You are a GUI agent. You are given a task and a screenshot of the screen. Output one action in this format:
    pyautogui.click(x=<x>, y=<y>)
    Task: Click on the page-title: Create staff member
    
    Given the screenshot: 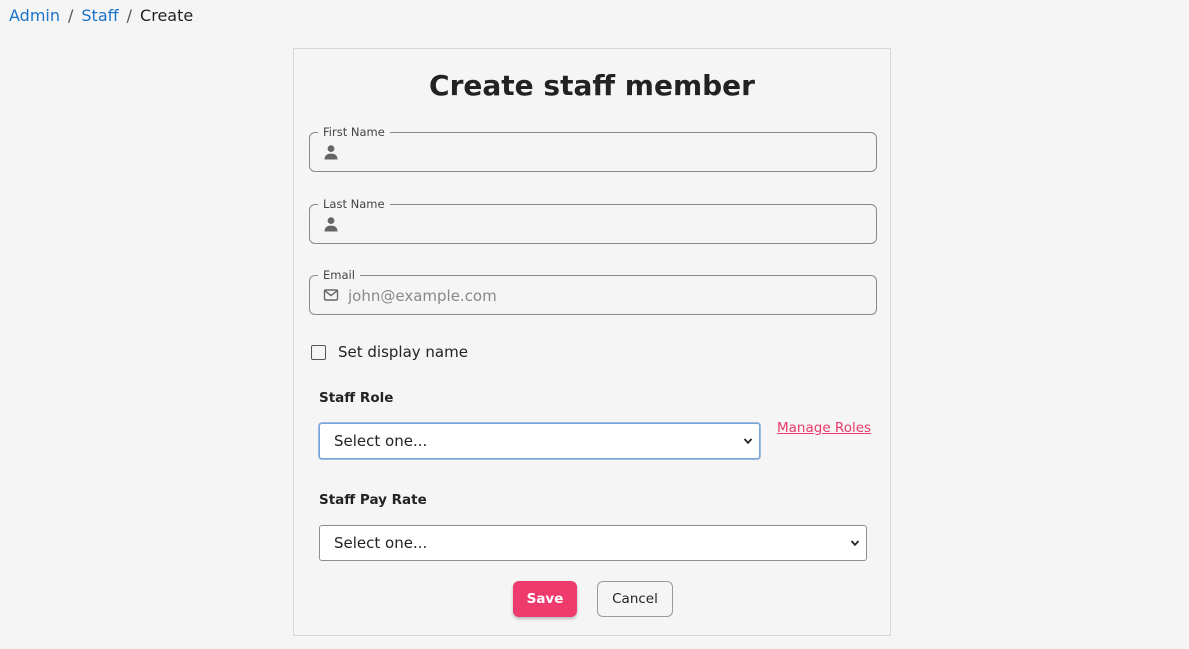 What is the action you would take?
    pyautogui.click(x=592, y=85)
    